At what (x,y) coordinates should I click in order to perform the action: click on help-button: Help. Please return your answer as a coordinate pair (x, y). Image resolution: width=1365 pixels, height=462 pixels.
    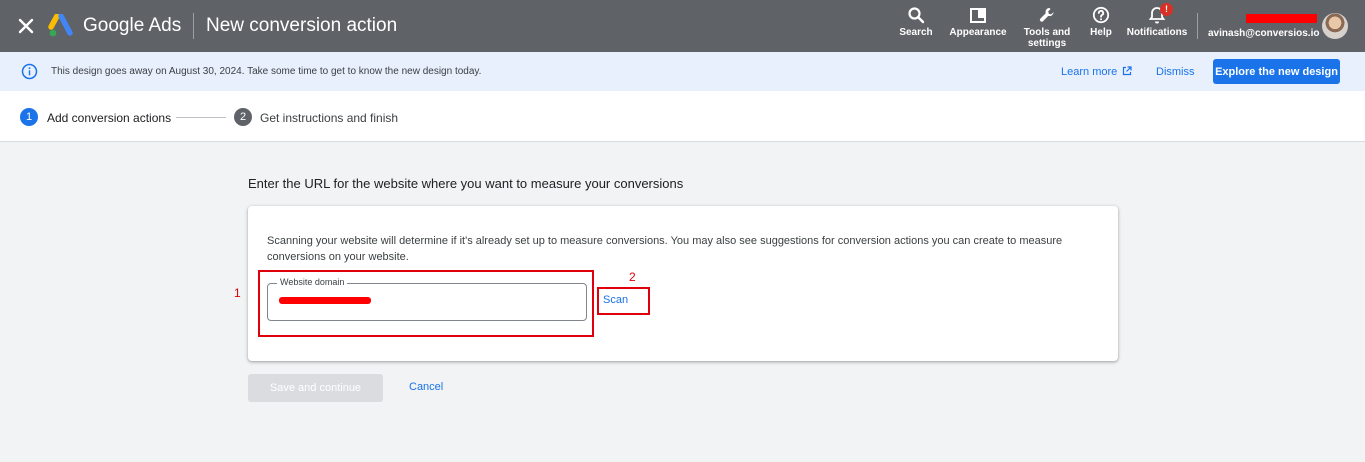
    Looking at the image, I should click on (1101, 22).